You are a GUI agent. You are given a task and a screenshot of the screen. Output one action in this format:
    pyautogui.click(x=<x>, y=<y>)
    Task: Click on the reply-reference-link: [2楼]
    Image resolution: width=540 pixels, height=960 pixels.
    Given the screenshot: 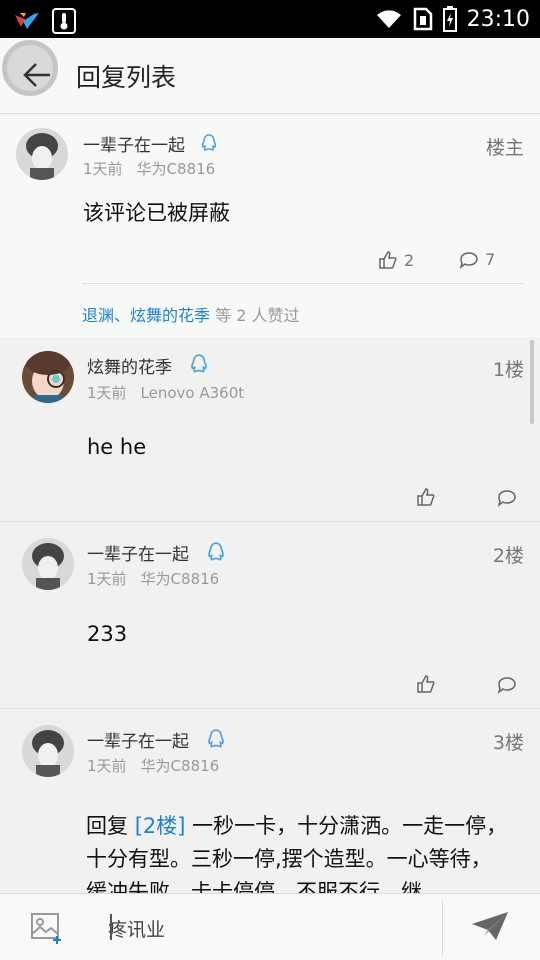 What is the action you would take?
    pyautogui.click(x=160, y=826)
    